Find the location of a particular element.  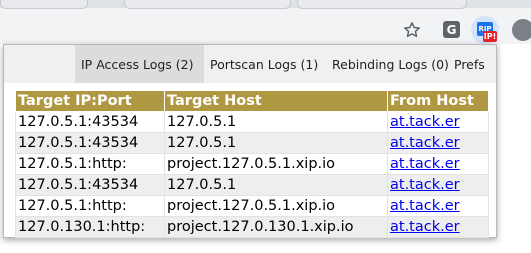

tab-portscan-logs: Portscan Logs (1) is located at coordinates (265, 64).